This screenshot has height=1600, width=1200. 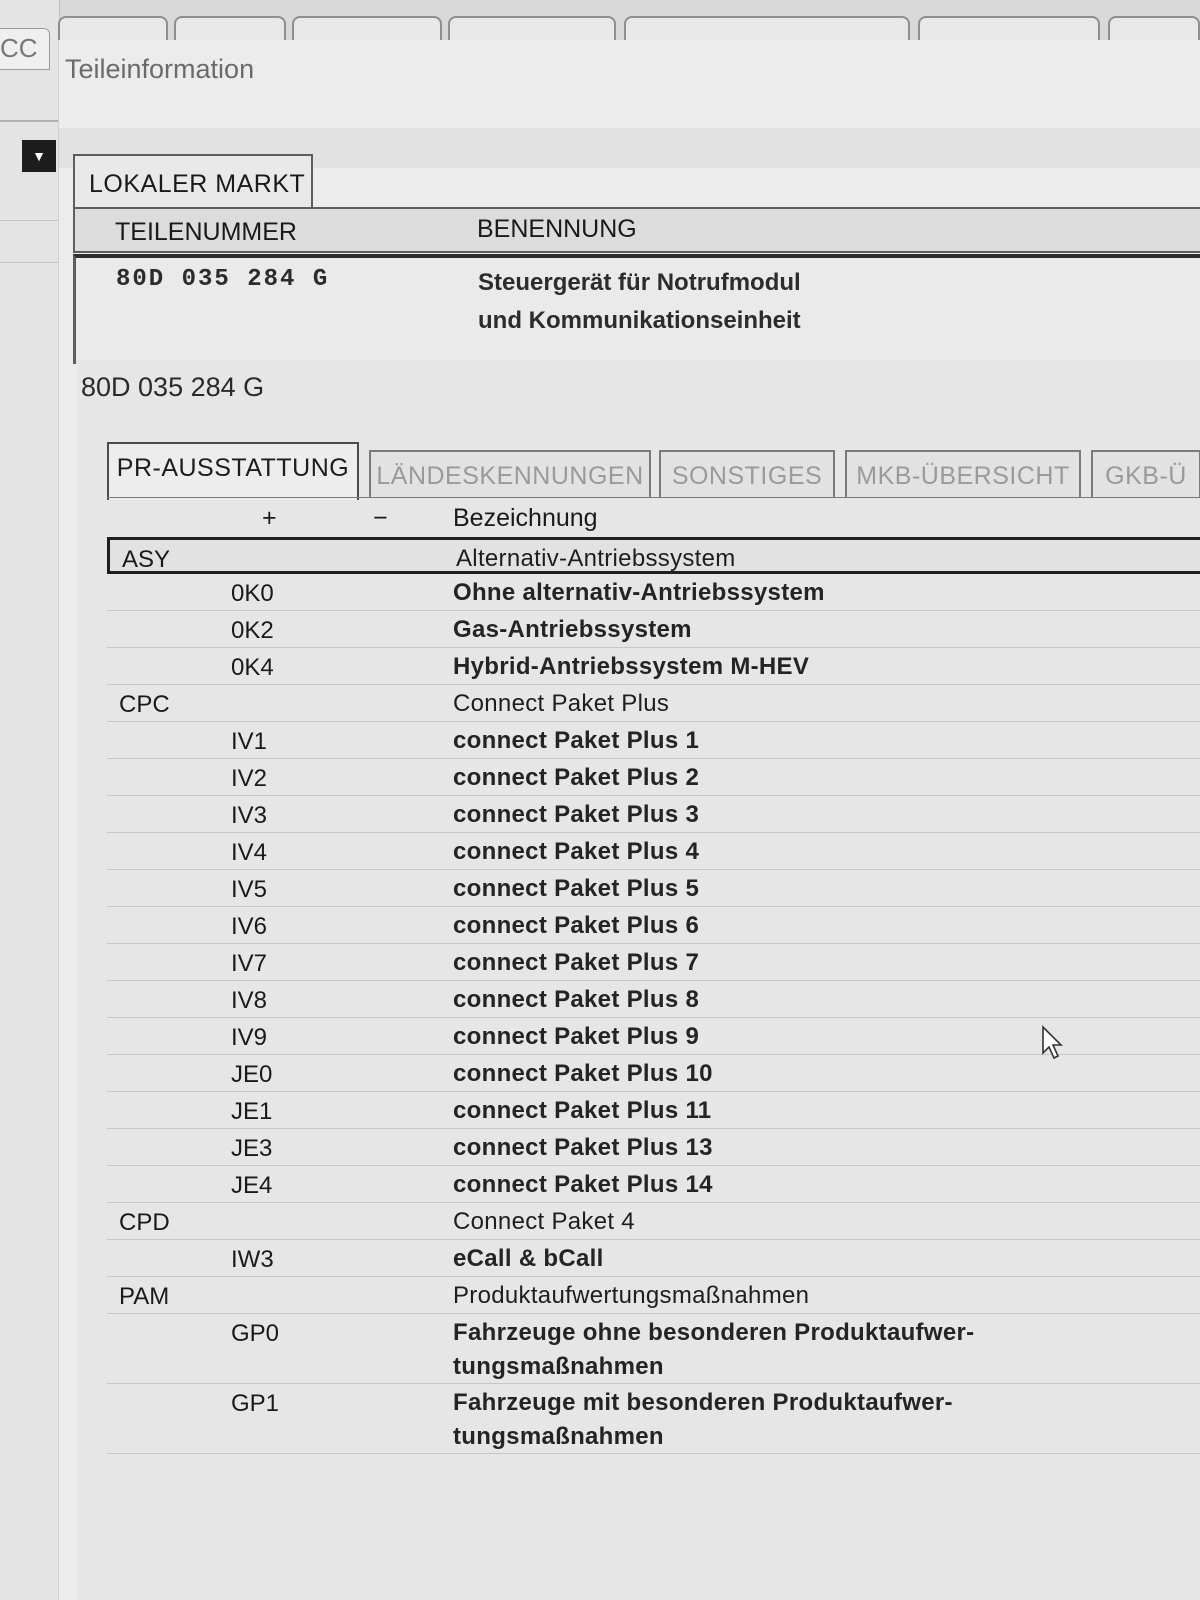 What do you see at coordinates (249, 778) in the screenshot?
I see `pr-code: IV2` at bounding box center [249, 778].